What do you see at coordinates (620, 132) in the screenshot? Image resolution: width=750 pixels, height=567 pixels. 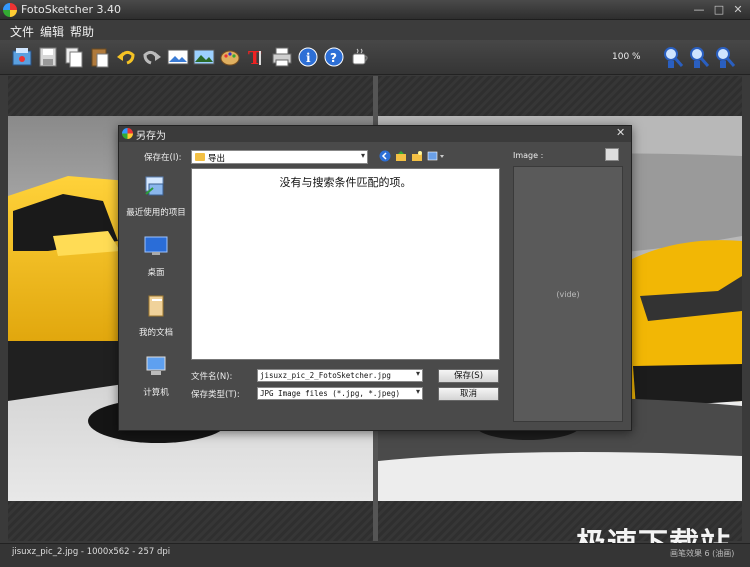 I see `dialog-close-button: ✕` at bounding box center [620, 132].